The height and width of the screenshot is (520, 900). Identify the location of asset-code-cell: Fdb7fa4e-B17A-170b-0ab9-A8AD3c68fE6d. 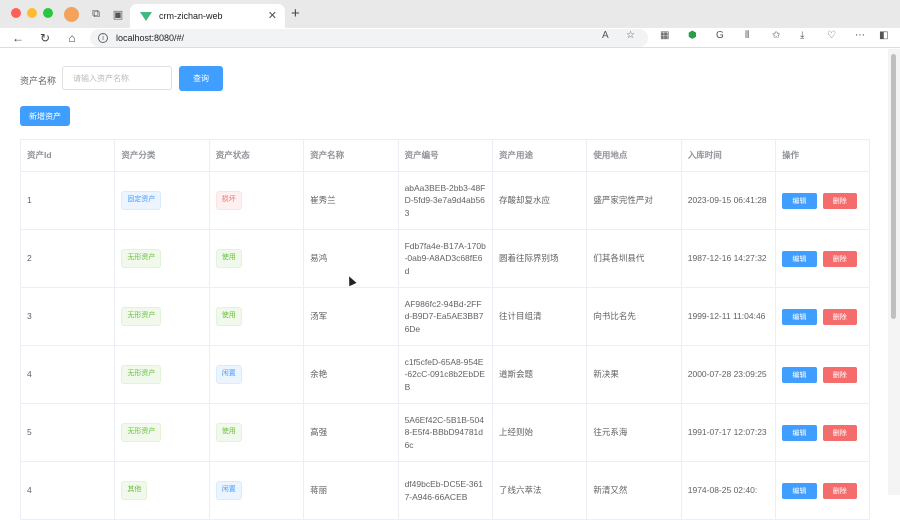
(446, 258).